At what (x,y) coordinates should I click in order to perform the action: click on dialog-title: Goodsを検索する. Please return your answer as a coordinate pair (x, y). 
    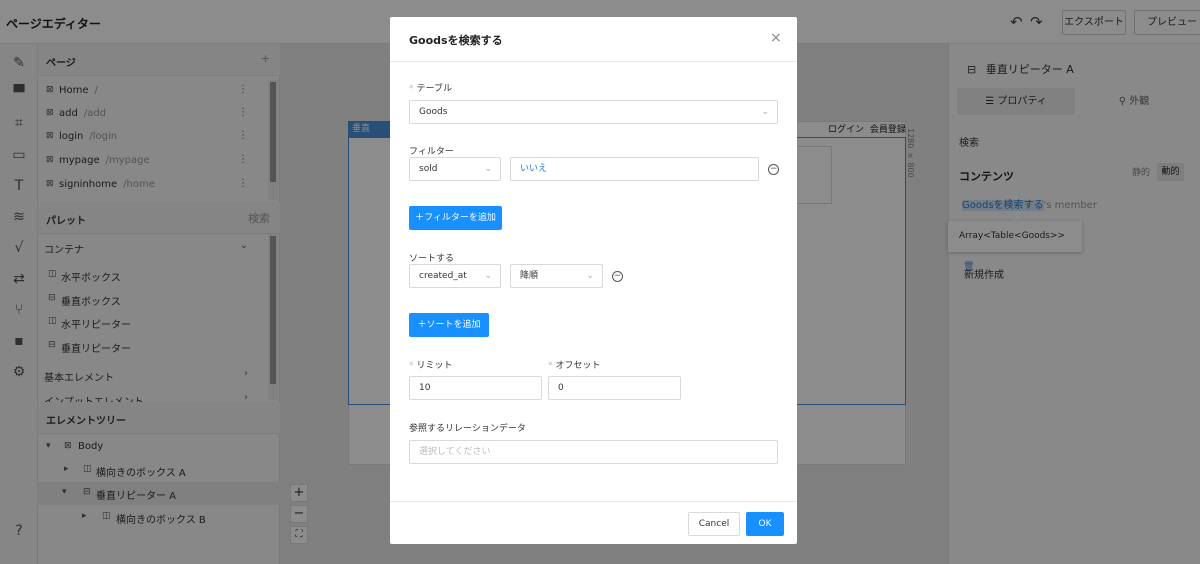
    Looking at the image, I should click on (456, 40).